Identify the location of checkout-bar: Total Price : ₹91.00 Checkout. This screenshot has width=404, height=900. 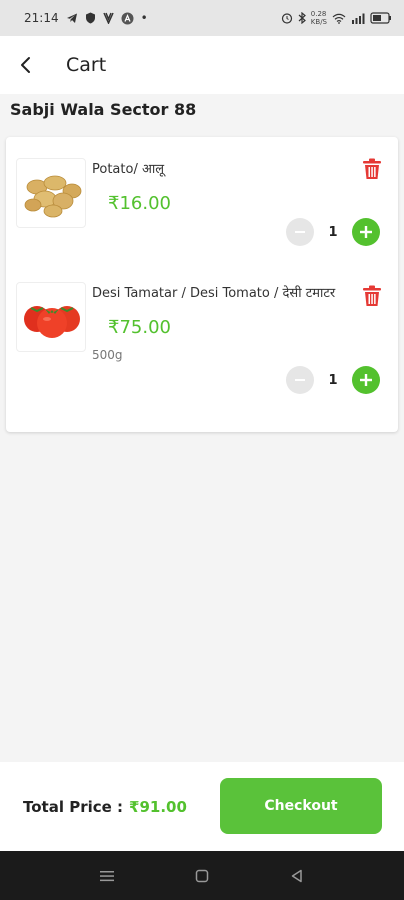
(202, 806).